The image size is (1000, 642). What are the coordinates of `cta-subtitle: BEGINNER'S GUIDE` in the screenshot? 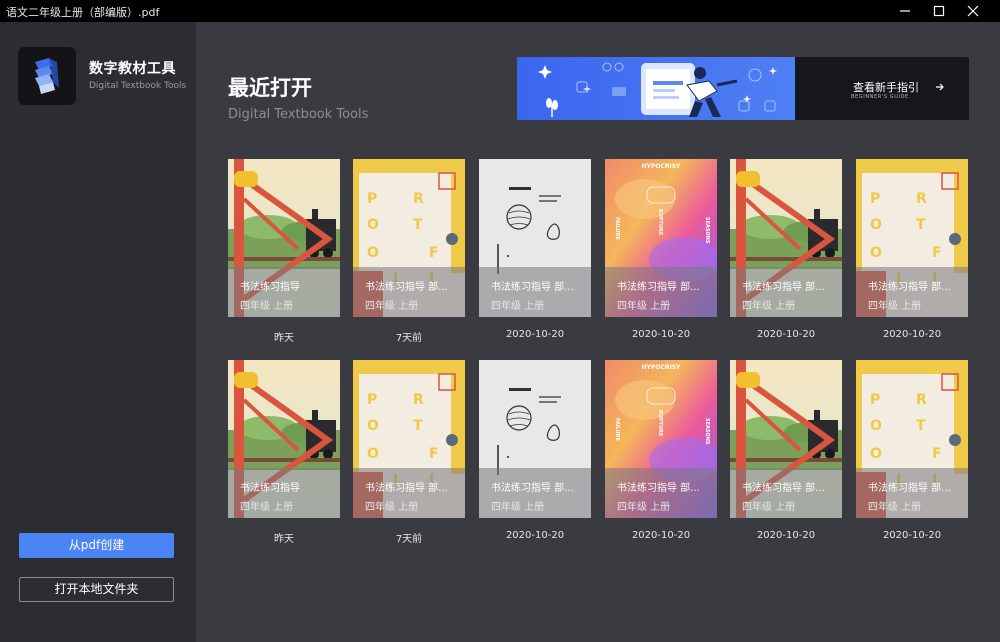 It's located at (880, 97).